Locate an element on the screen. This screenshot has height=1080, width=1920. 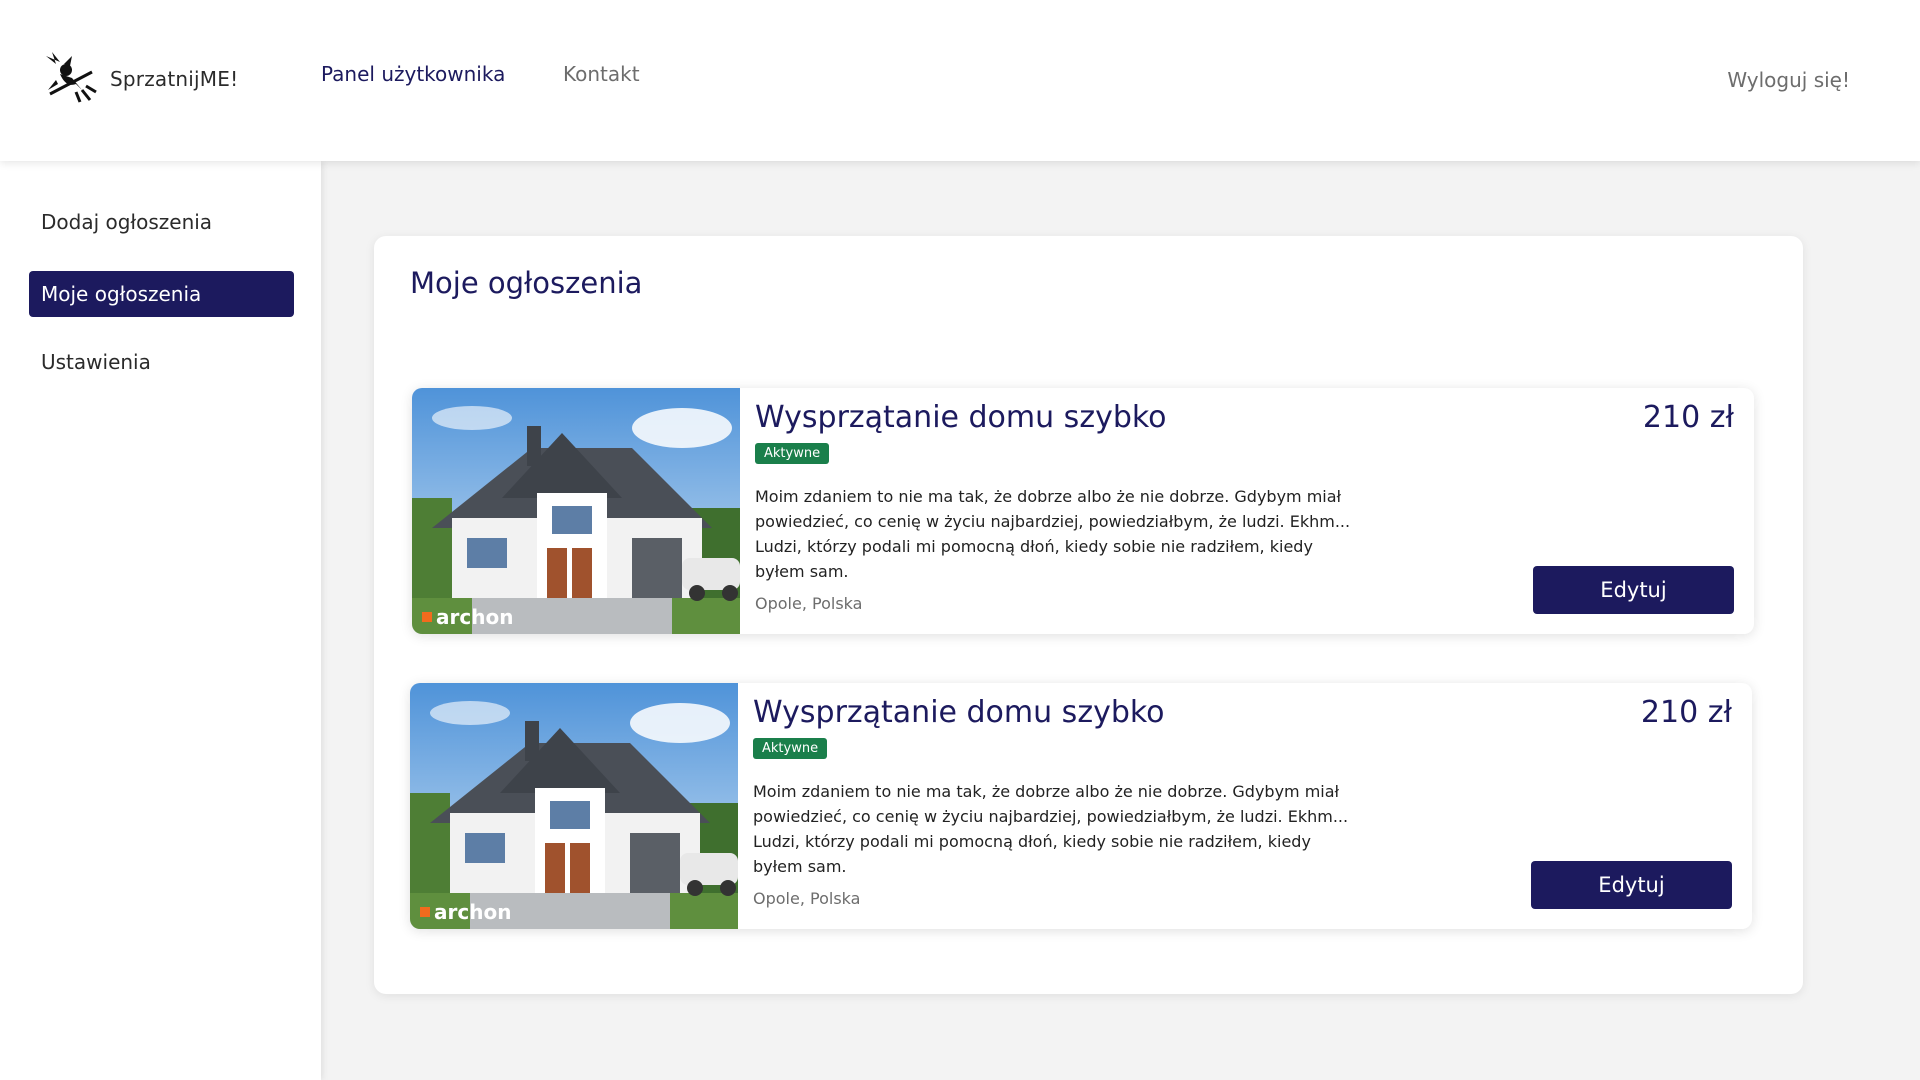
logo: SprzatnijME! is located at coordinates (140, 79).